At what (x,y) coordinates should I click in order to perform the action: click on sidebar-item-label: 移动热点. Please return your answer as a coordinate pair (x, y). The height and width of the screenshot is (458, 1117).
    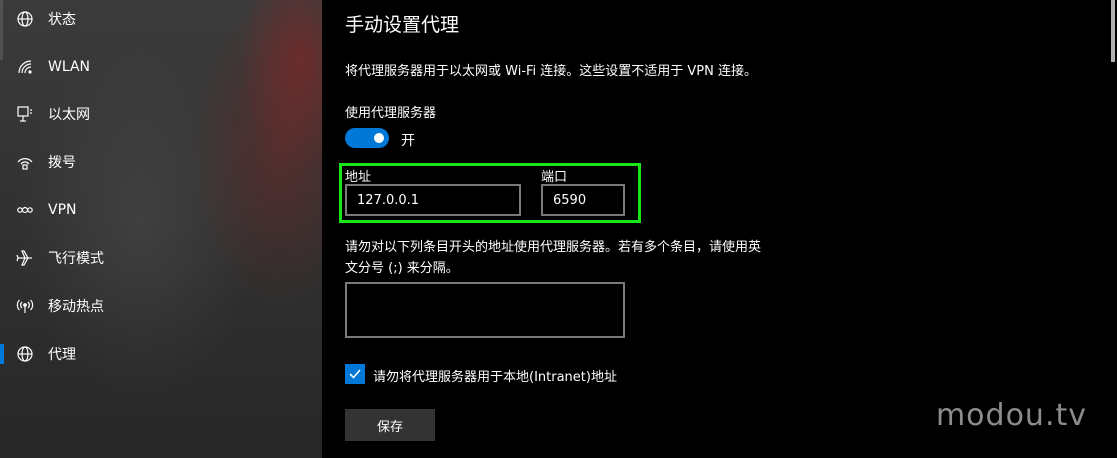
    Looking at the image, I should click on (76, 307).